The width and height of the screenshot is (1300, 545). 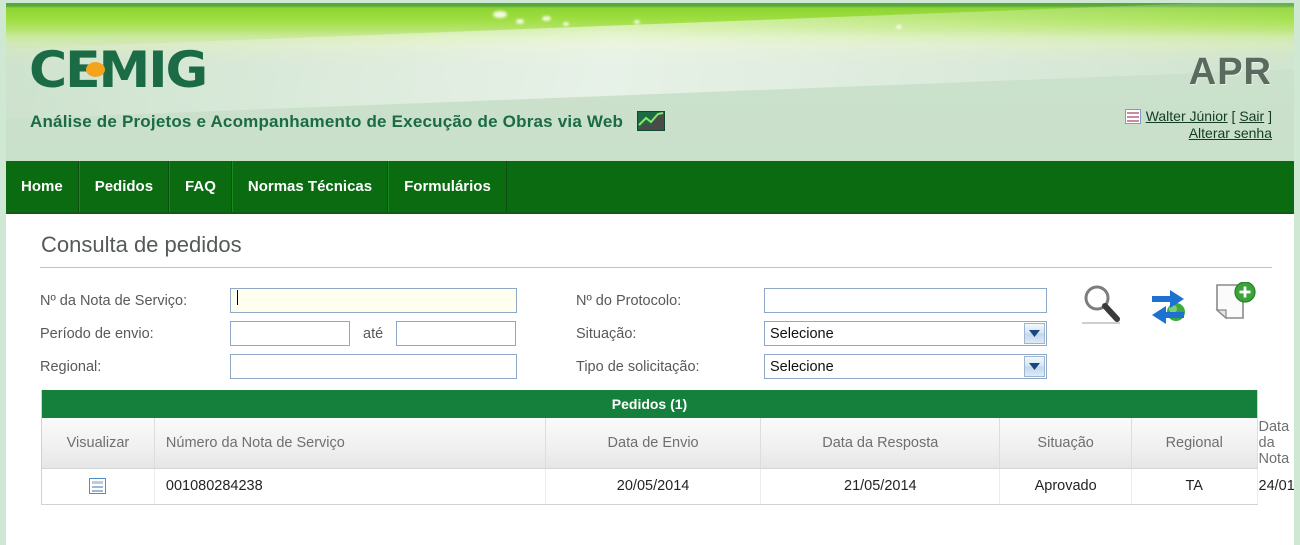 I want to click on view-grid-icon, so click(x=98, y=486).